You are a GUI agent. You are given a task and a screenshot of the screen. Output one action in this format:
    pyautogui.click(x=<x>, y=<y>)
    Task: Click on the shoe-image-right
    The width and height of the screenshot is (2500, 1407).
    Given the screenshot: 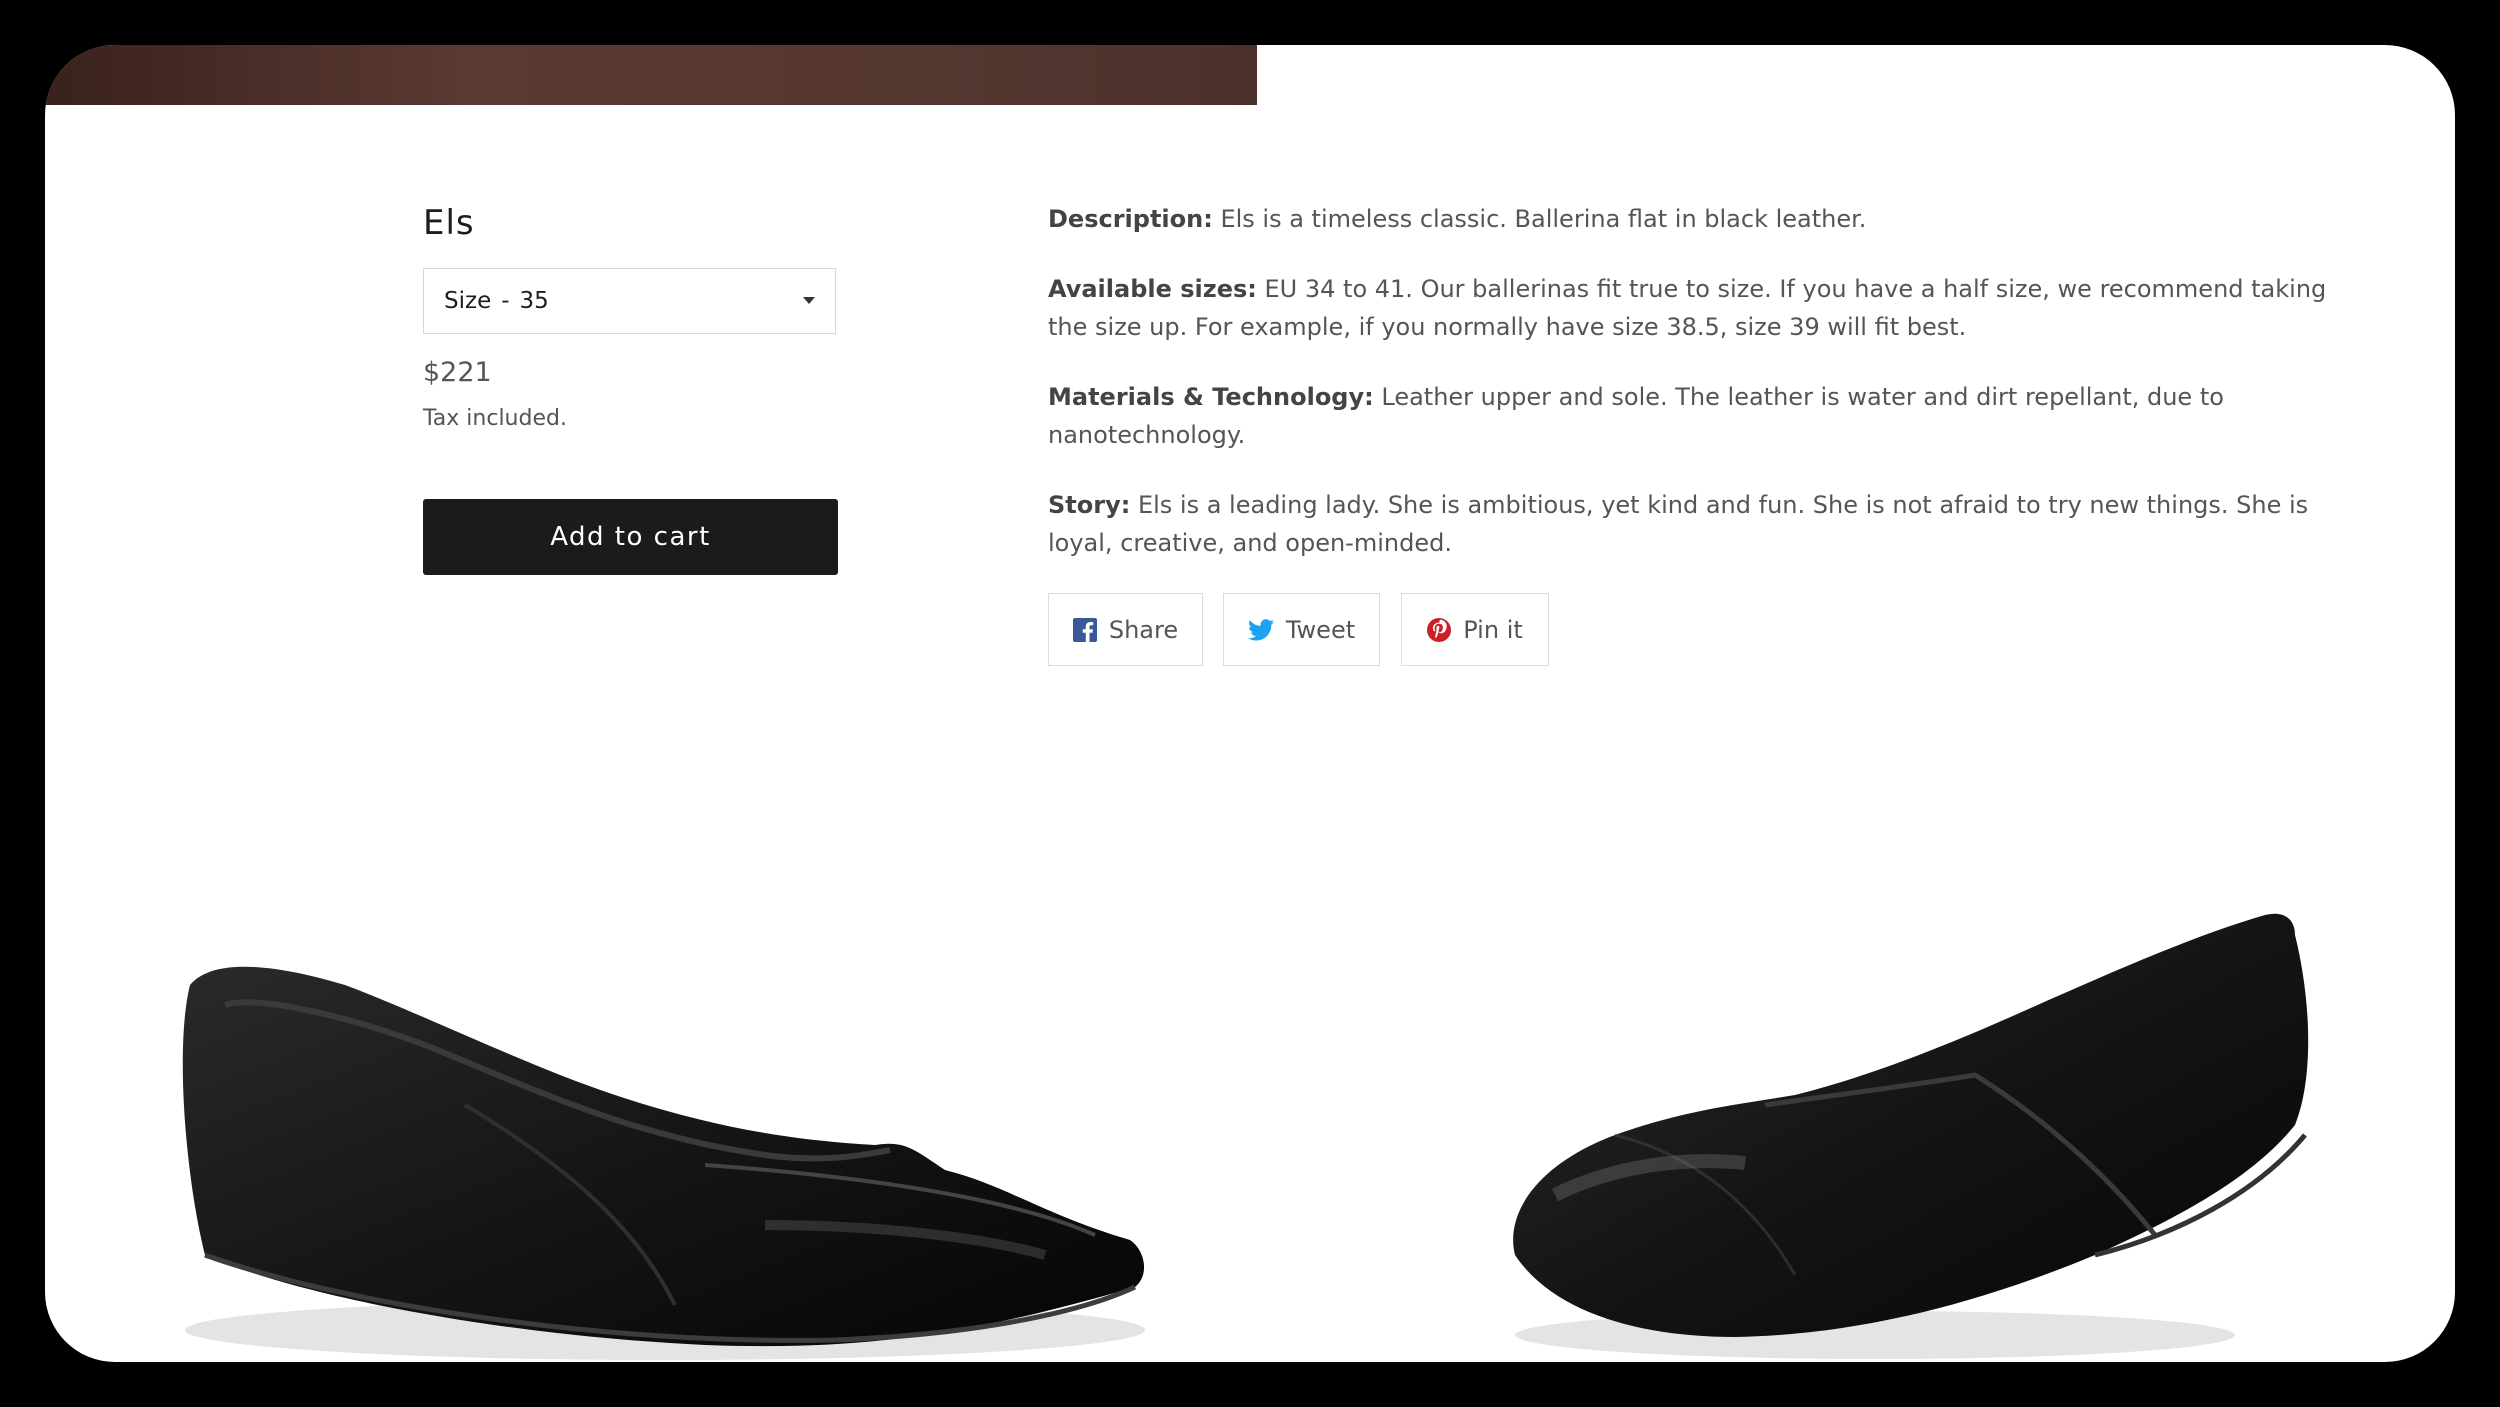 What is the action you would take?
    pyautogui.click(x=1911, y=1136)
    